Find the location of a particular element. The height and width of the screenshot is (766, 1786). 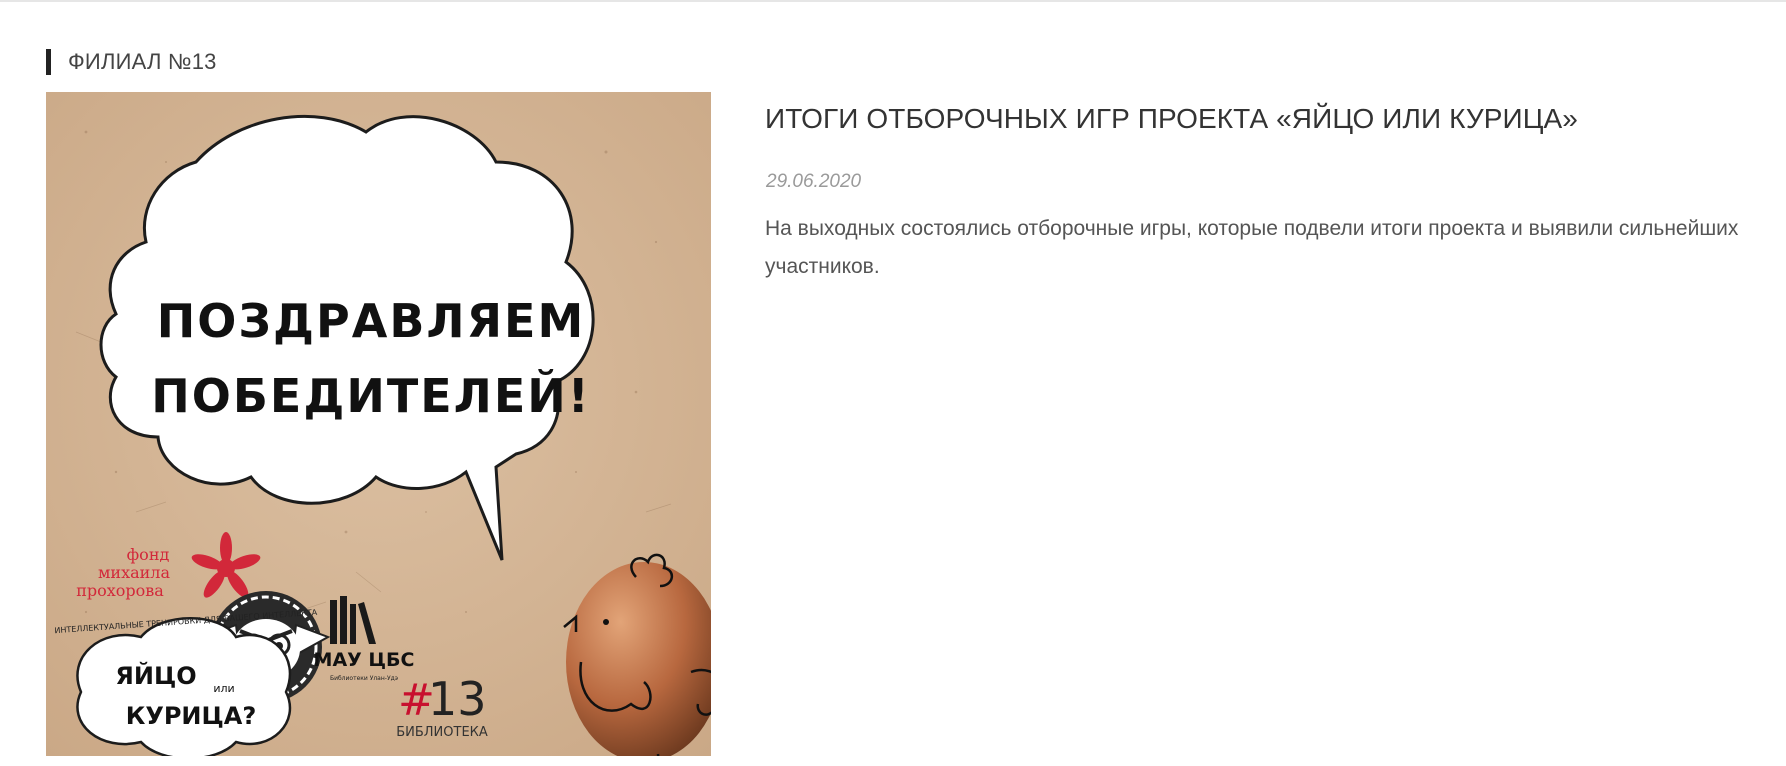

section-header: ФИЛИАЛ №13 is located at coordinates (131, 62).